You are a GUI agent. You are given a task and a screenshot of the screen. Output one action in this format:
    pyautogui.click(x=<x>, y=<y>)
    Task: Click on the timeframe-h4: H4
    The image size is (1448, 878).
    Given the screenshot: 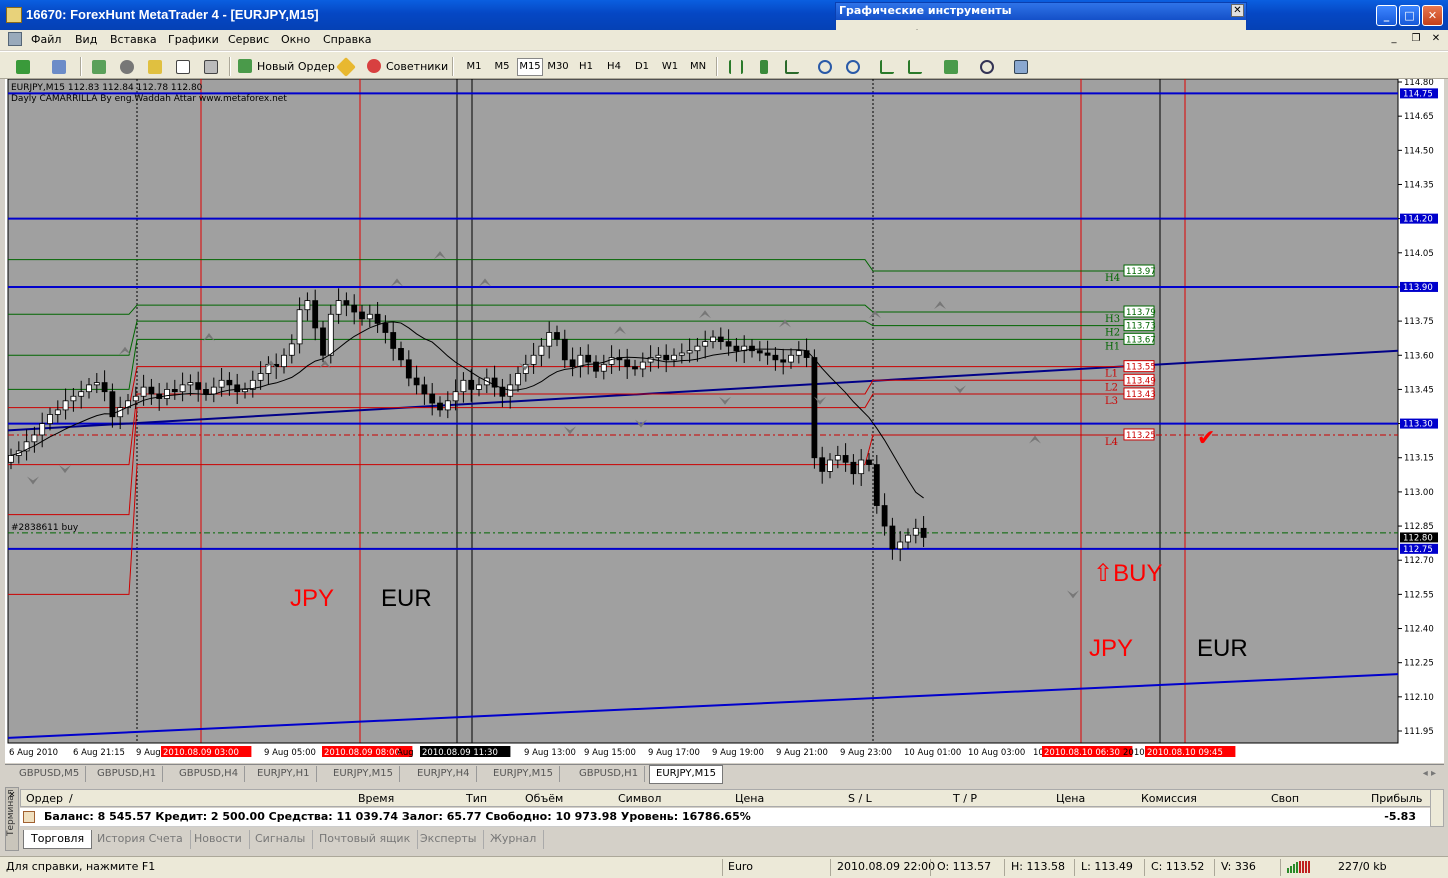 What is the action you would take?
    pyautogui.click(x=614, y=67)
    